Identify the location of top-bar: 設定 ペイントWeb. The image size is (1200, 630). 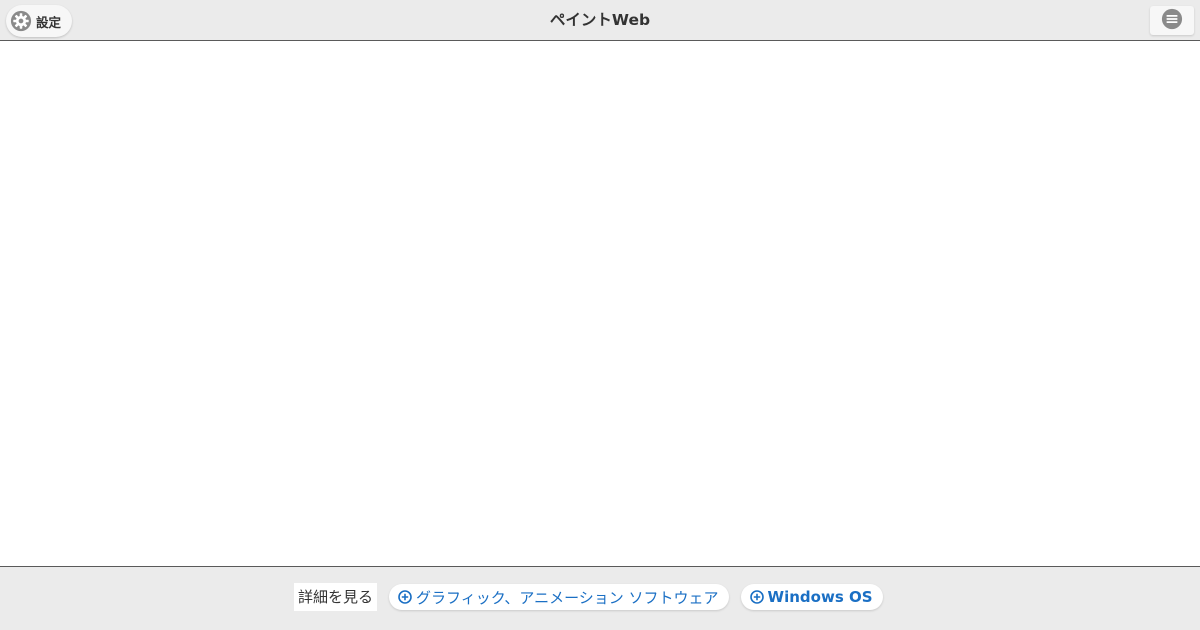
(600, 20).